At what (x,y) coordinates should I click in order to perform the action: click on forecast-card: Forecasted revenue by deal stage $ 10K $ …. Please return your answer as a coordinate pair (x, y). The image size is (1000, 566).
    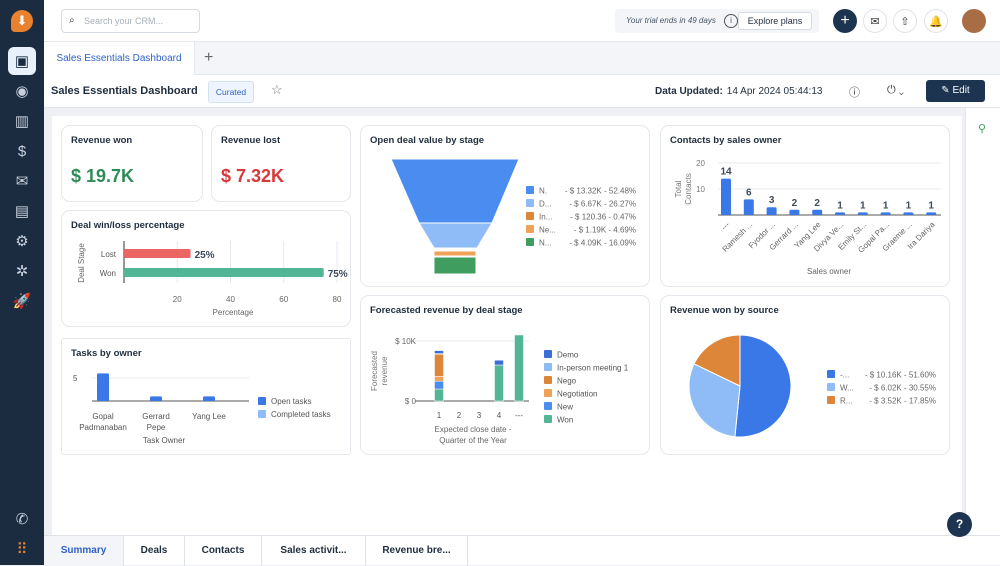
    Looking at the image, I should click on (505, 375).